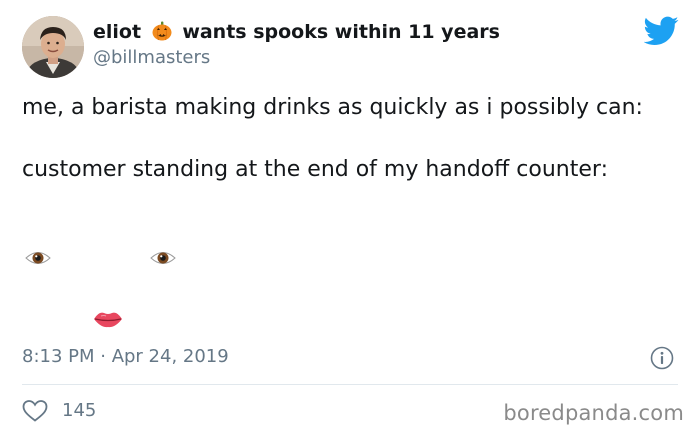 This screenshot has height=439, width=700. I want to click on divider, so click(350, 384).